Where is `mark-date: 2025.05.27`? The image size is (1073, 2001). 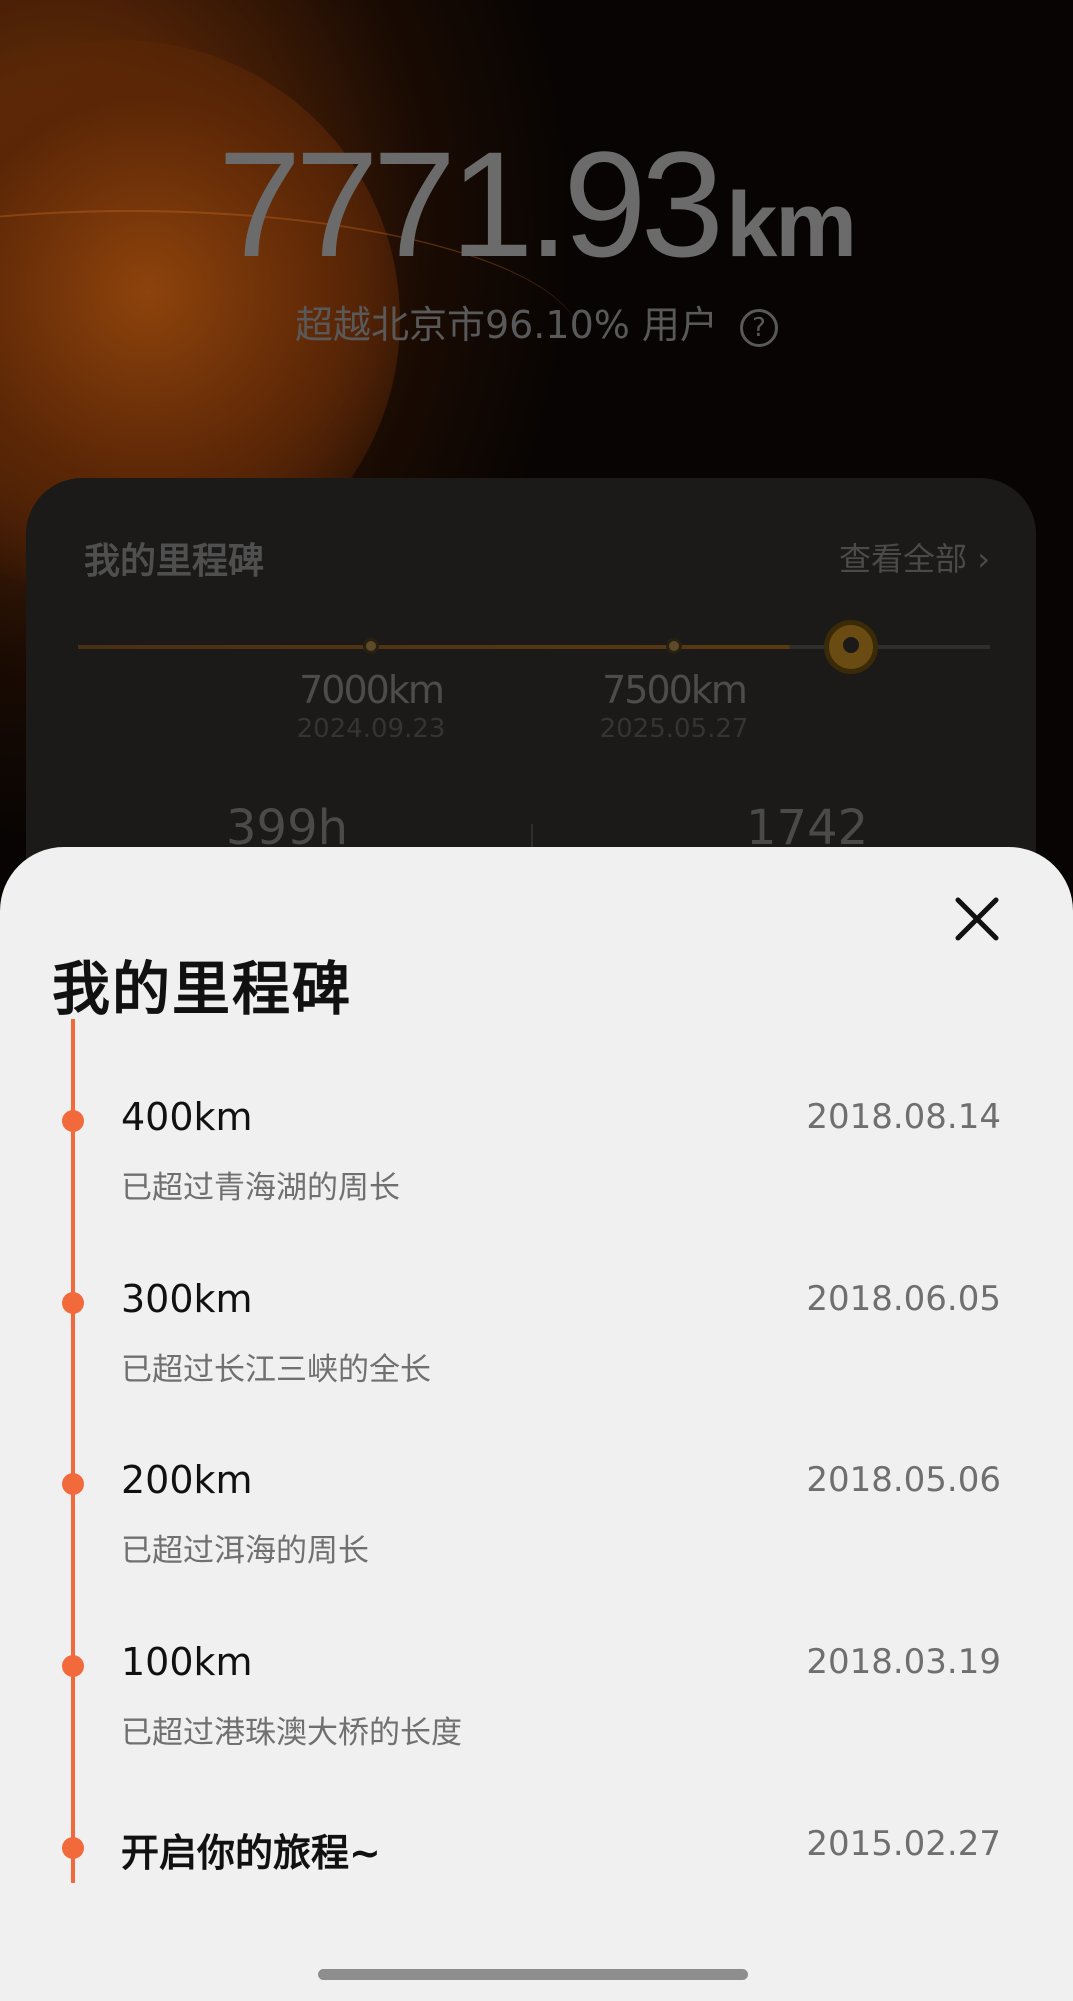
mark-date: 2025.05.27 is located at coordinates (674, 729).